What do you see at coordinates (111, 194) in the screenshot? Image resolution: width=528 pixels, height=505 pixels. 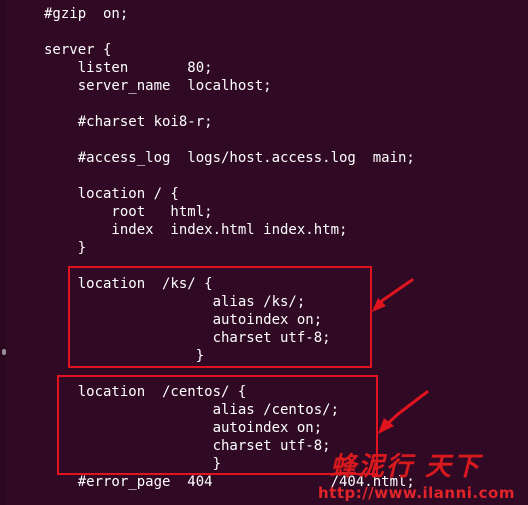 I see `config-line: location / {` at bounding box center [111, 194].